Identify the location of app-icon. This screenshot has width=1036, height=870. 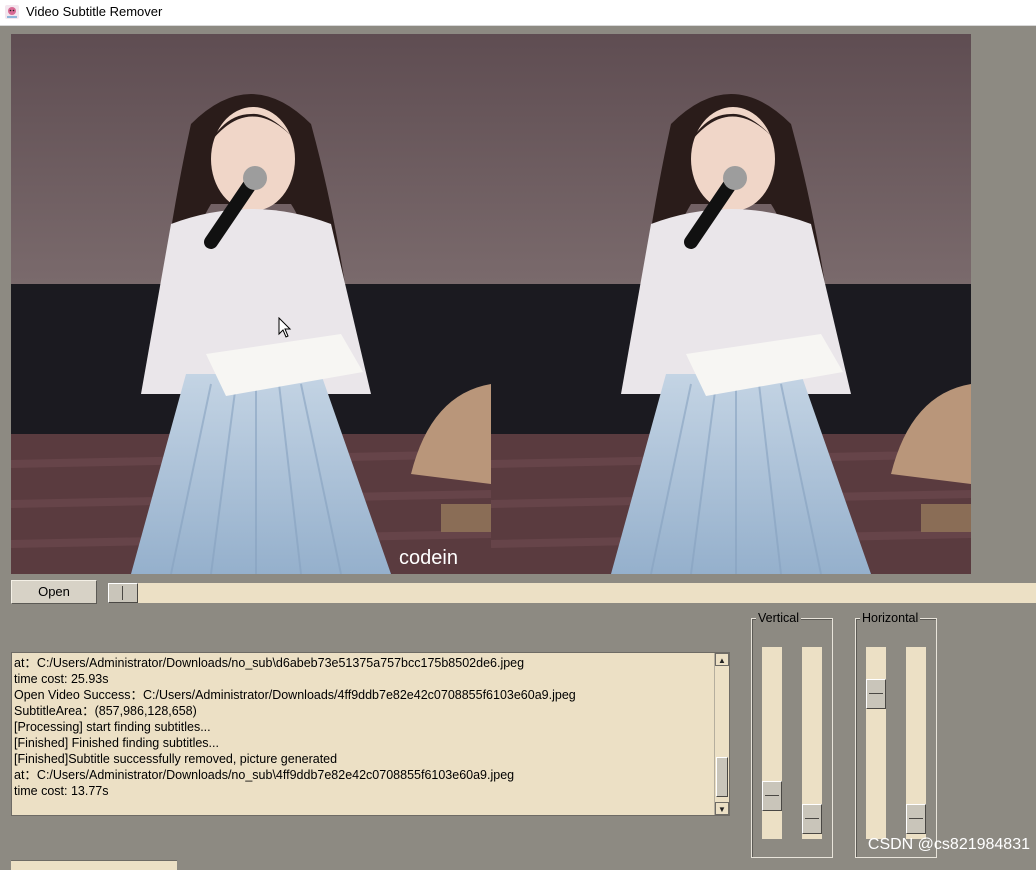
(12, 12).